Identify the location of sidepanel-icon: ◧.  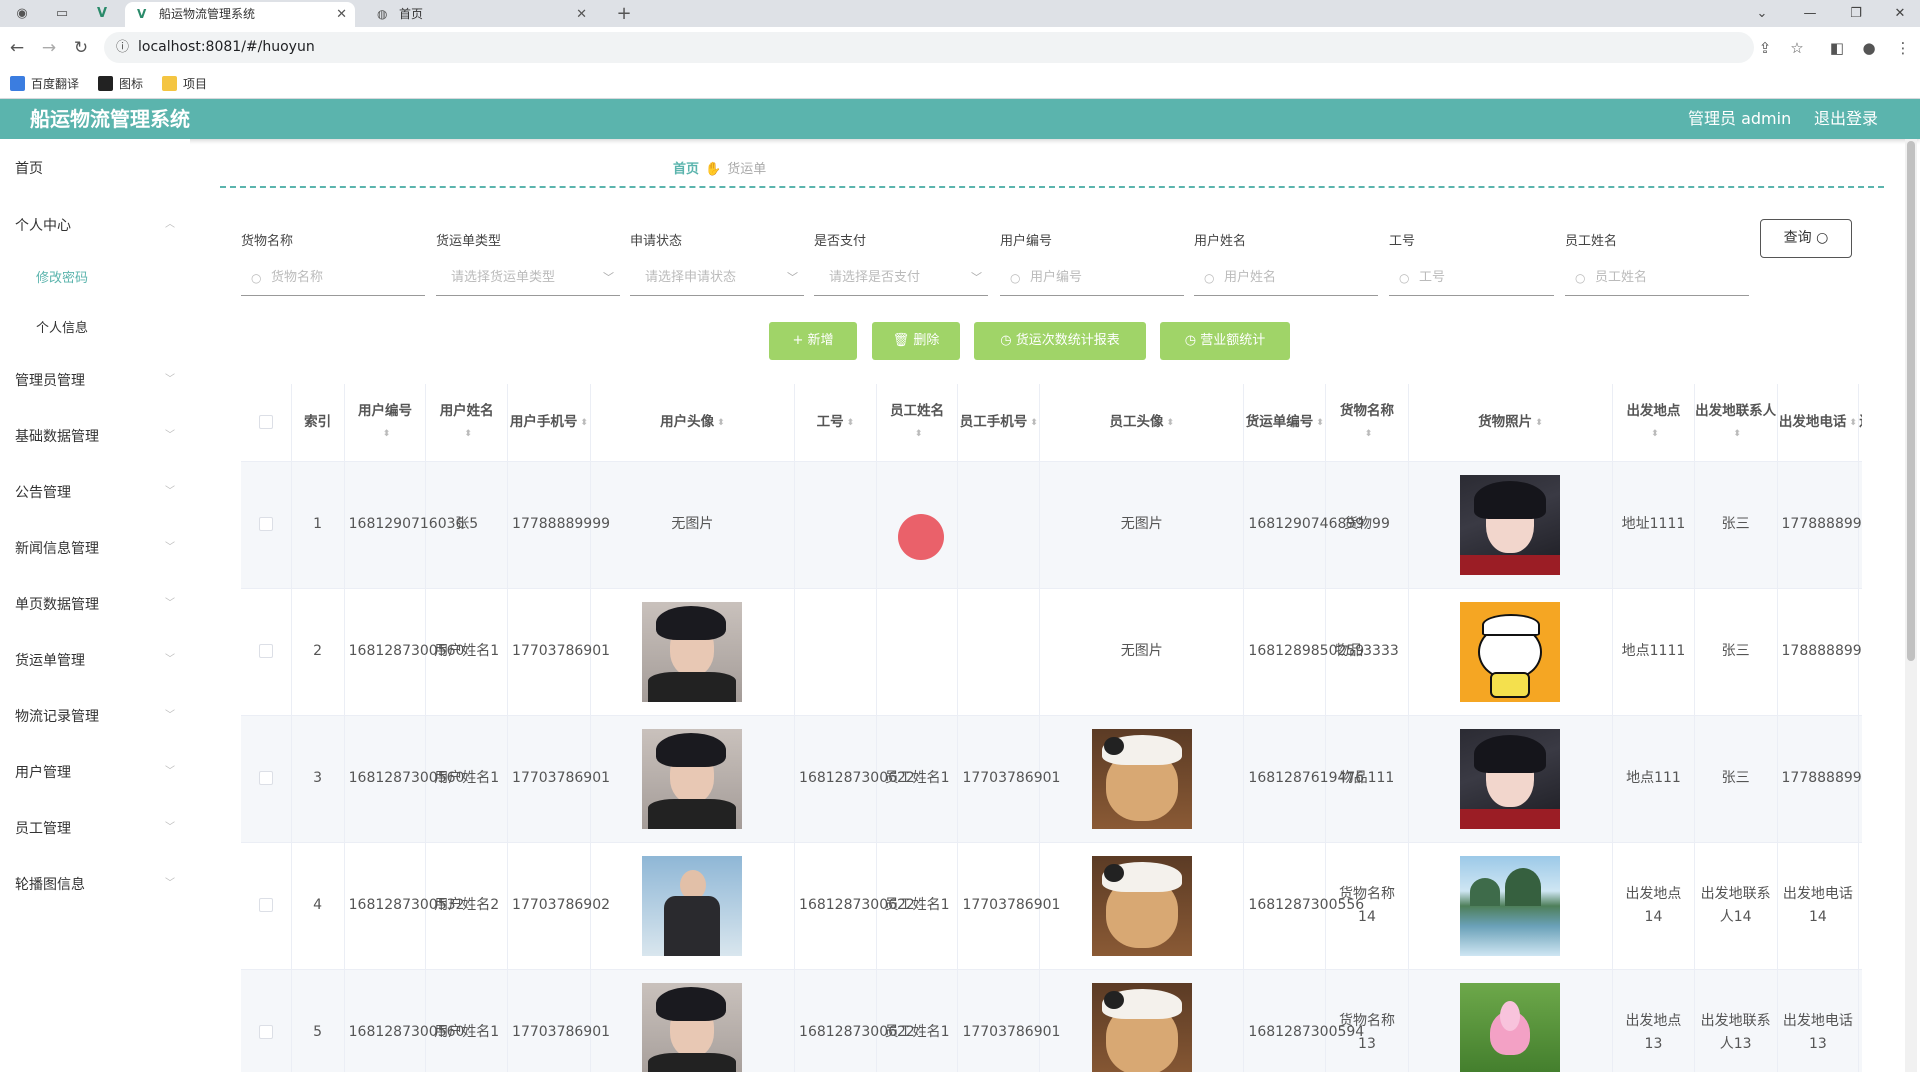
(1837, 48).